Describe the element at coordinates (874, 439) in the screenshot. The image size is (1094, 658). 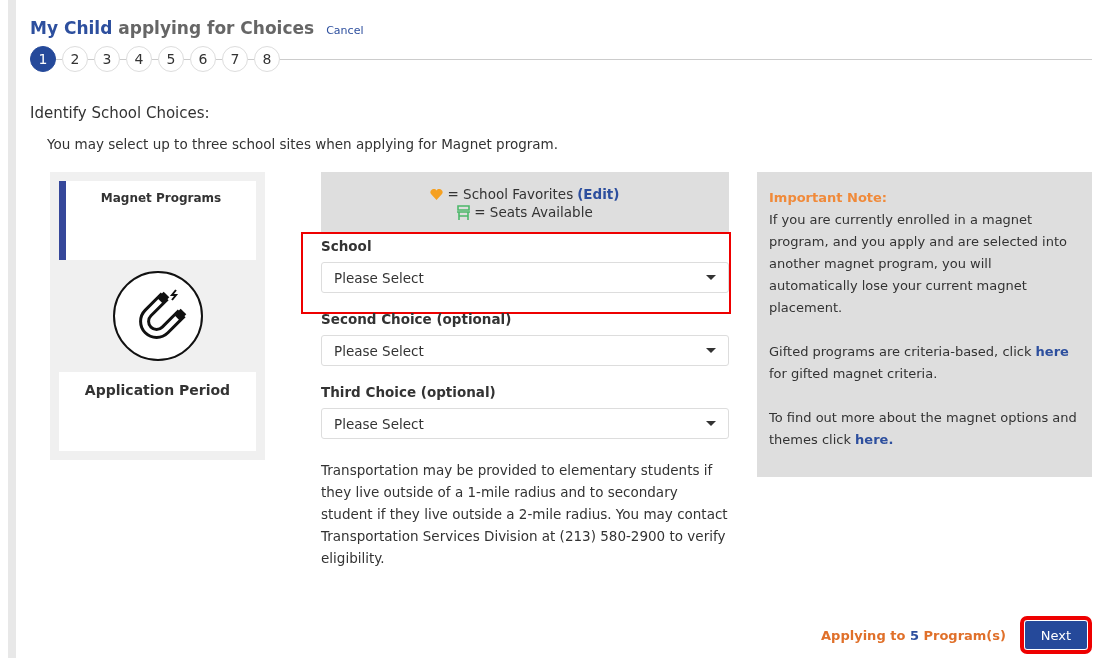
I see `here-link: here.` at that location.